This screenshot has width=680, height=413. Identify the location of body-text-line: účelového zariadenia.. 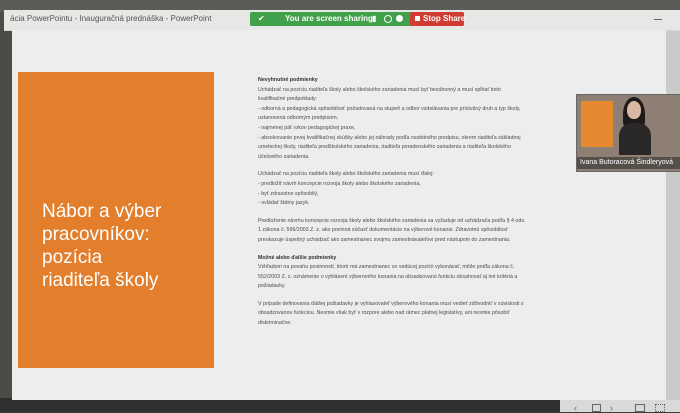
(284, 156).